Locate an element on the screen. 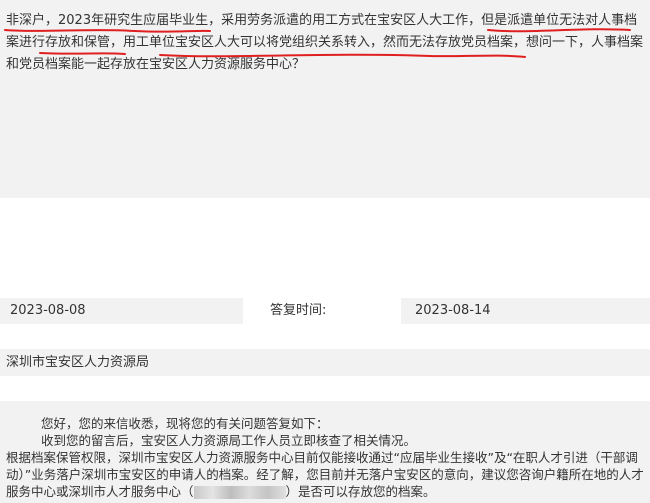  redacted-block is located at coordinates (239, 492).